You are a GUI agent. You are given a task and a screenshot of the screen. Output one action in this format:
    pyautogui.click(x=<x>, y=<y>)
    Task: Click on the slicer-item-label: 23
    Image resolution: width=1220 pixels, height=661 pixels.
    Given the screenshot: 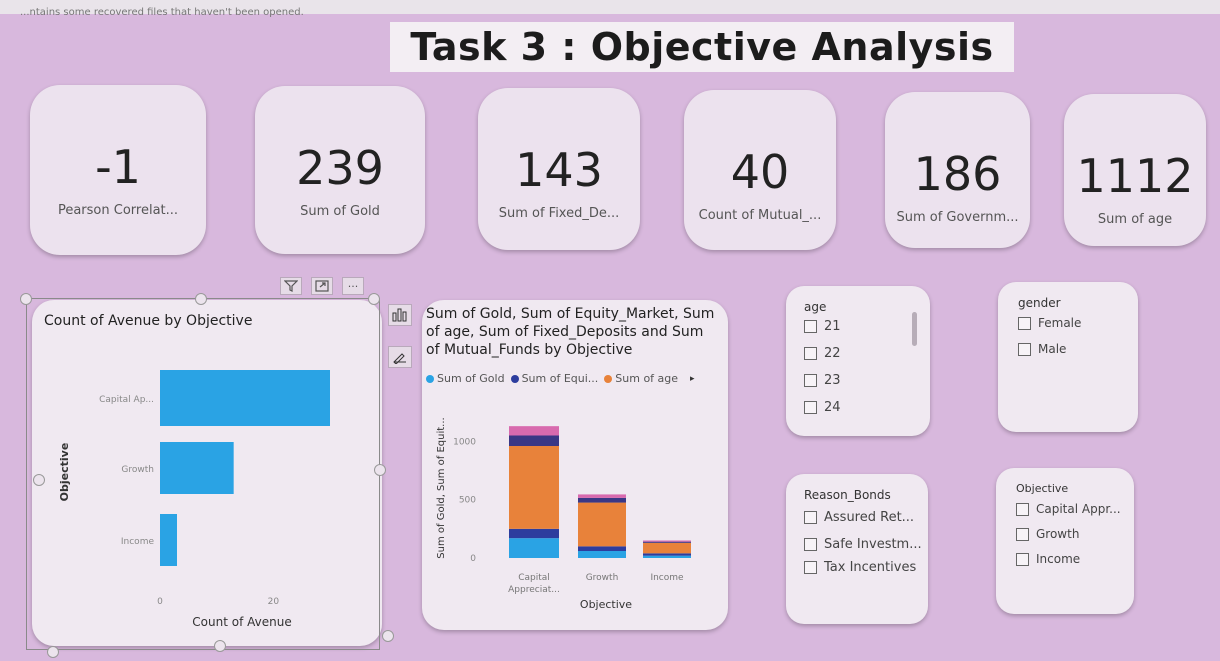 What is the action you would take?
    pyautogui.click(x=832, y=380)
    